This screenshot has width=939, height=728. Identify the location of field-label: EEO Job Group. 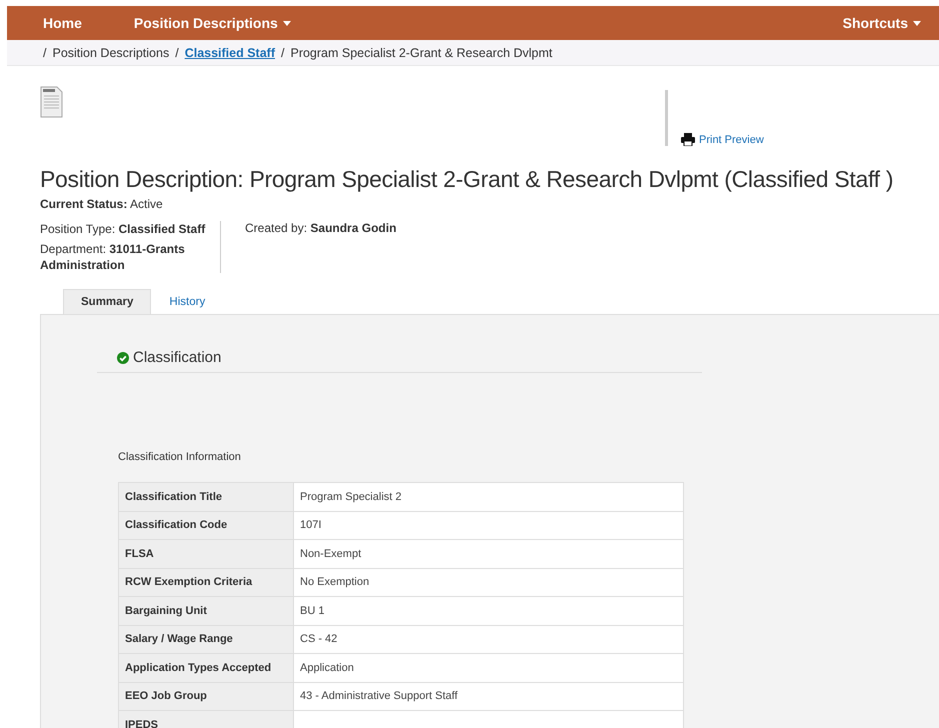
(206, 696).